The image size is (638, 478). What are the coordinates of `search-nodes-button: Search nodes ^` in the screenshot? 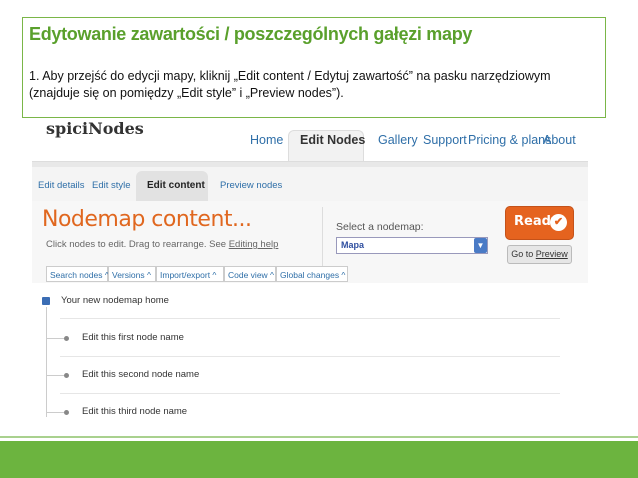 It's located at (77, 274).